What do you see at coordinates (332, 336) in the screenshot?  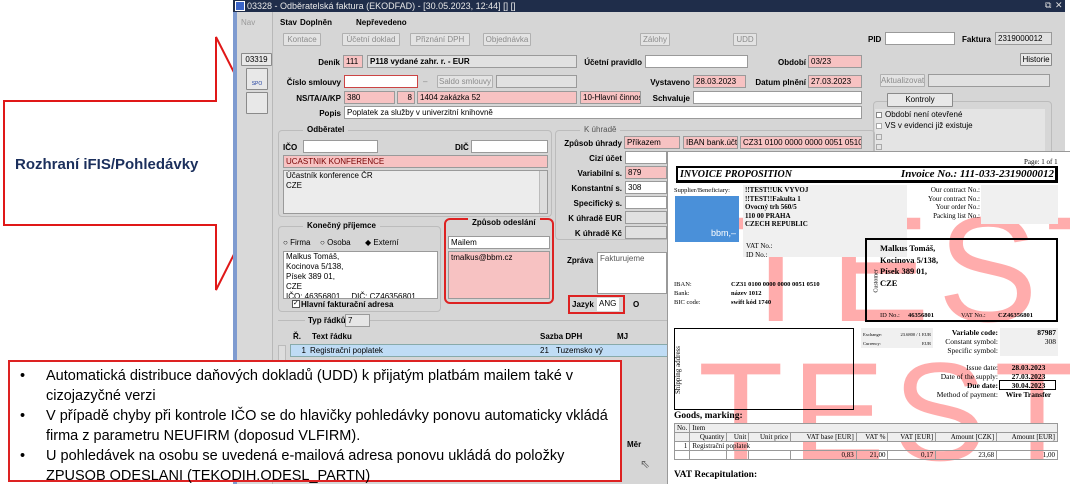 I see `col-text: Text řádku` at bounding box center [332, 336].